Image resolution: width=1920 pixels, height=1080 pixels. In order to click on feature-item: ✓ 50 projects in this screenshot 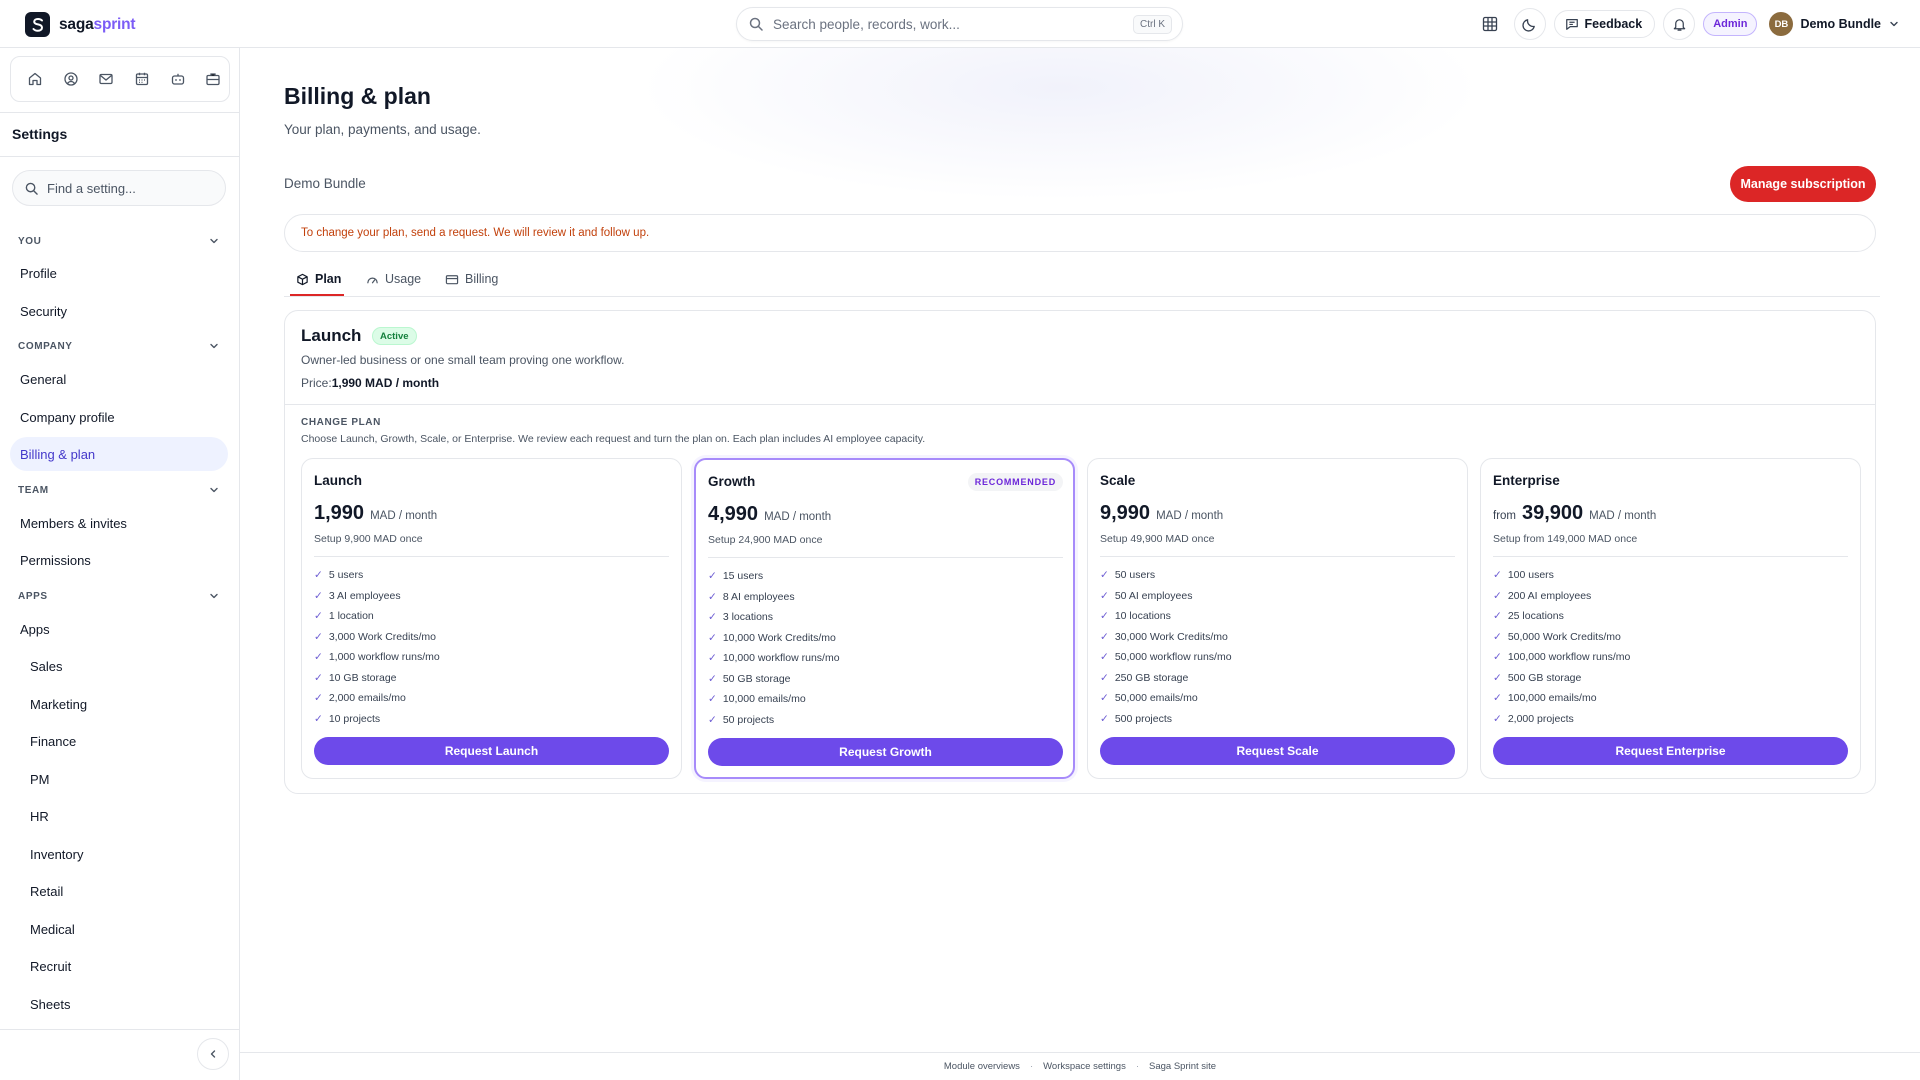, I will do `click(774, 720)`.